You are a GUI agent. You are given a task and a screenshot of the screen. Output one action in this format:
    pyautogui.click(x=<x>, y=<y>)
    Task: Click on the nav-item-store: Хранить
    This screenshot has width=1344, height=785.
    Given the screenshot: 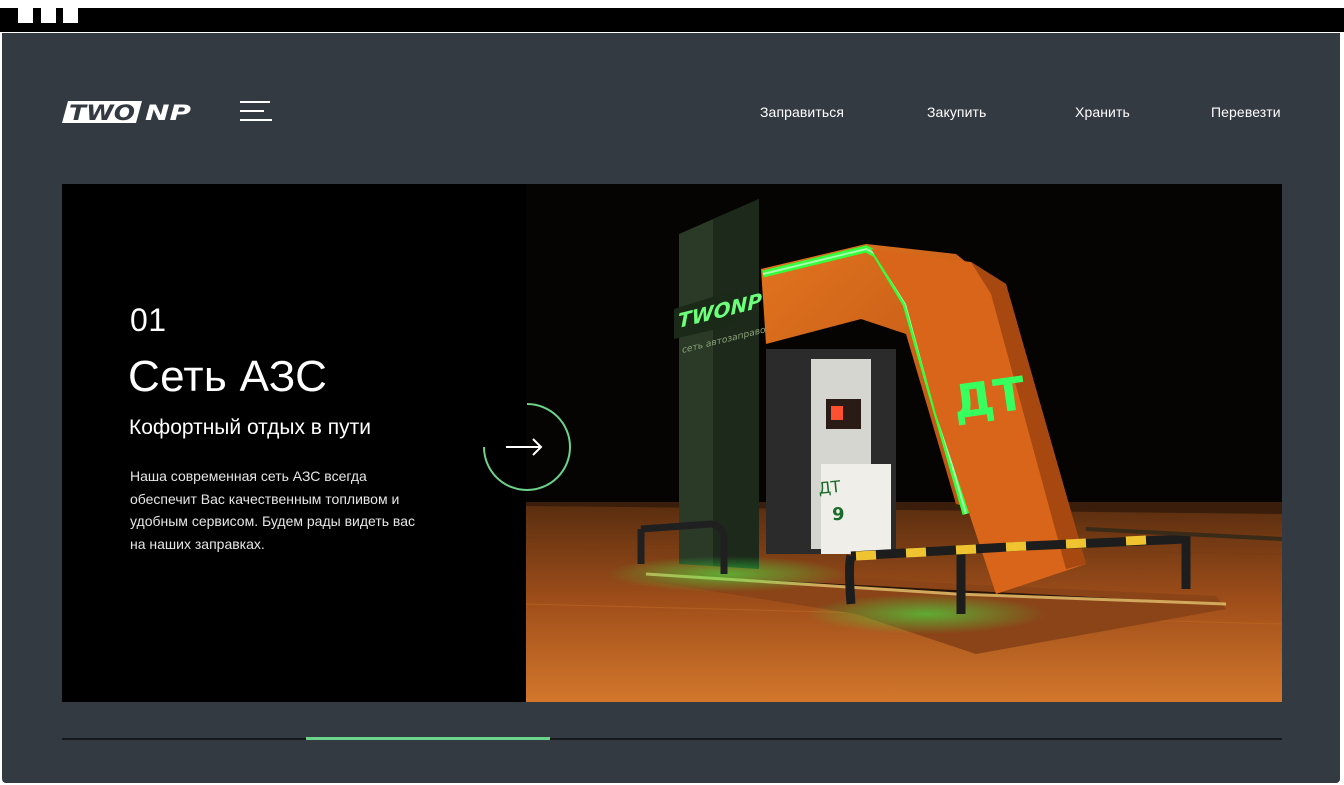 What is the action you would take?
    pyautogui.click(x=1102, y=112)
    